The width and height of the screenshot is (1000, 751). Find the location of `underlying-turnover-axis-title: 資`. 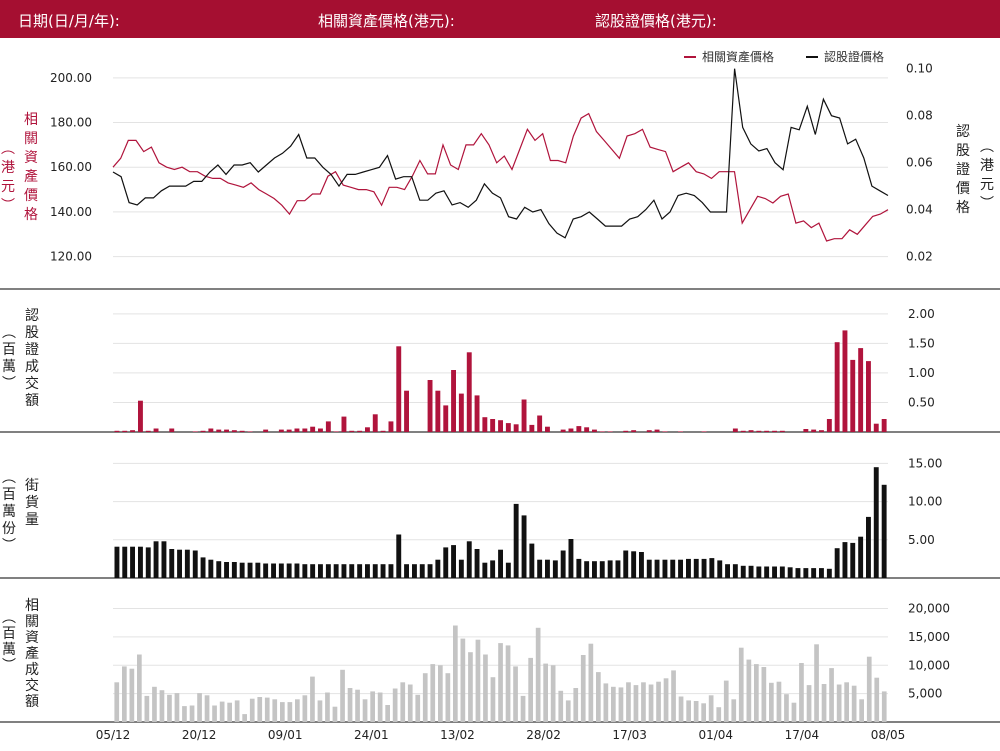

underlying-turnover-axis-title: 資 is located at coordinates (32, 638).